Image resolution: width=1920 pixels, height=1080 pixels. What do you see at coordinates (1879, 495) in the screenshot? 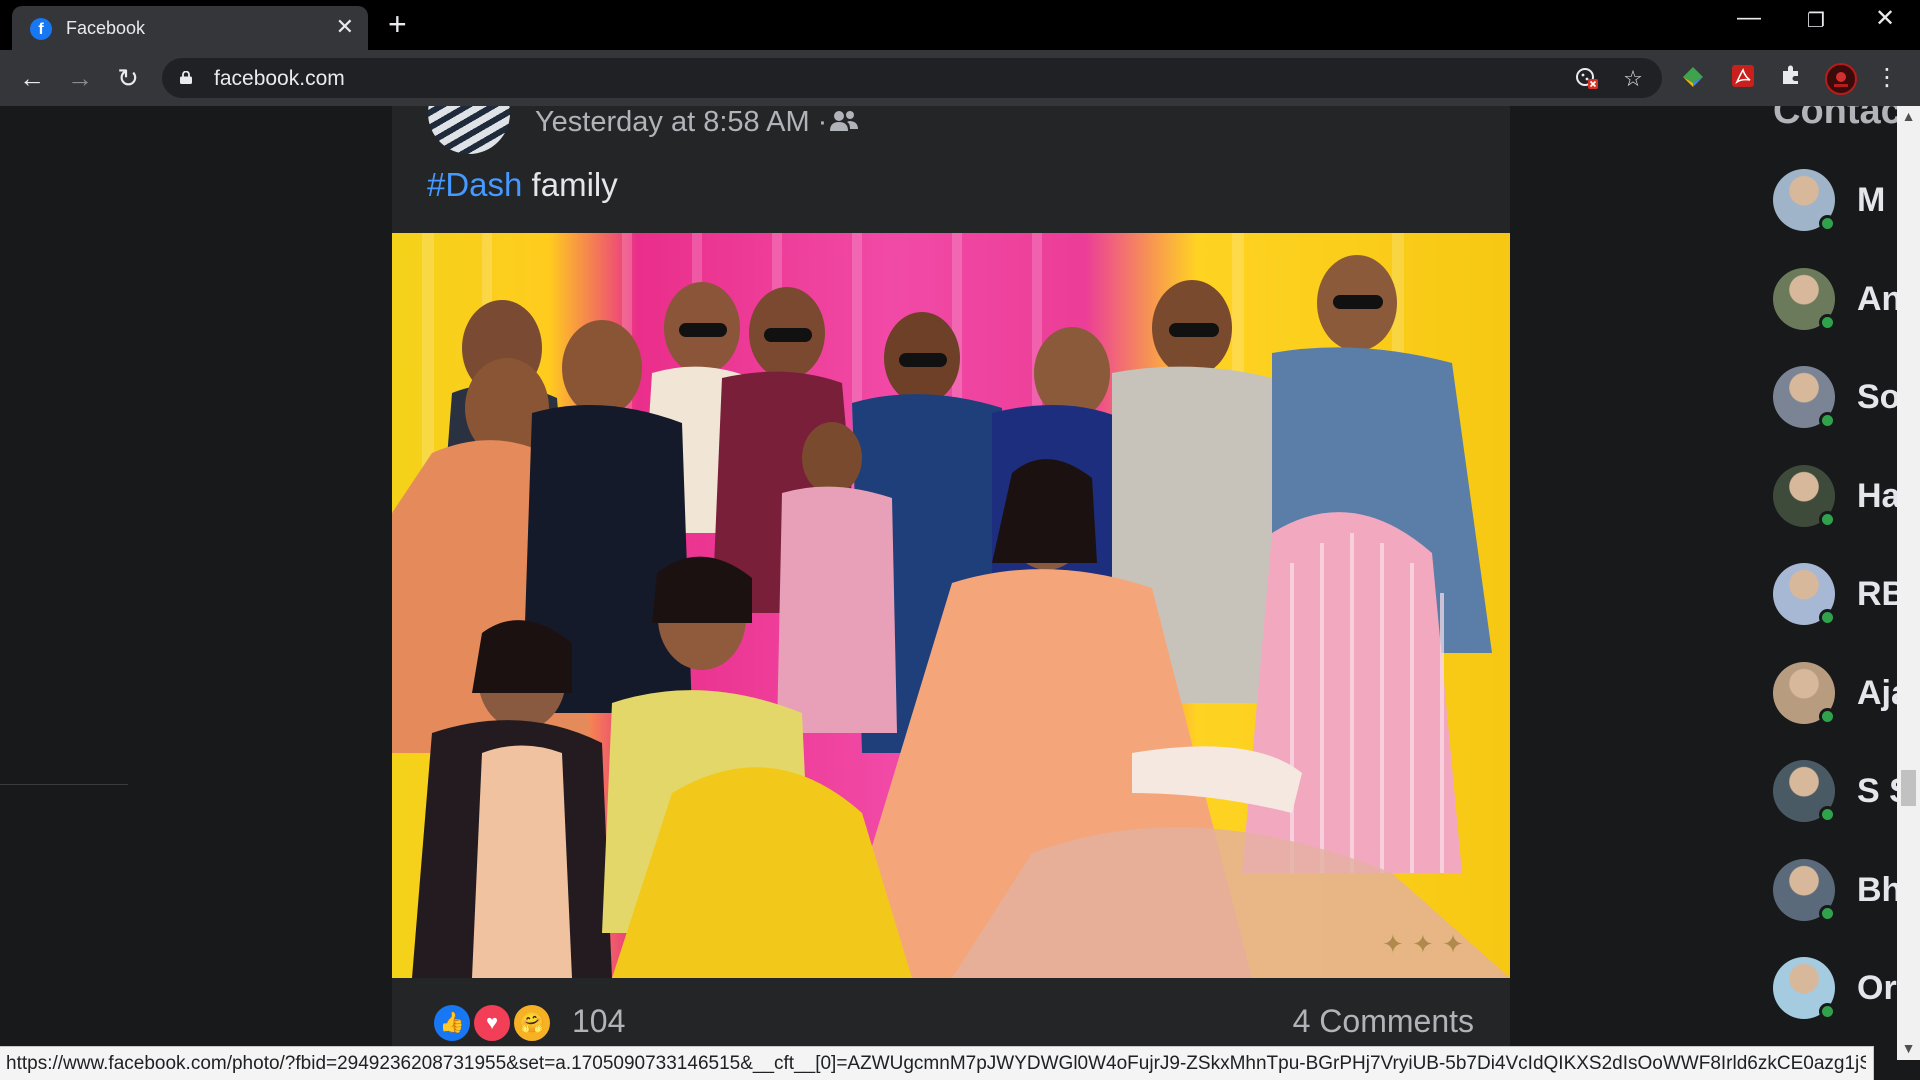
I see `contact-name: Ha` at bounding box center [1879, 495].